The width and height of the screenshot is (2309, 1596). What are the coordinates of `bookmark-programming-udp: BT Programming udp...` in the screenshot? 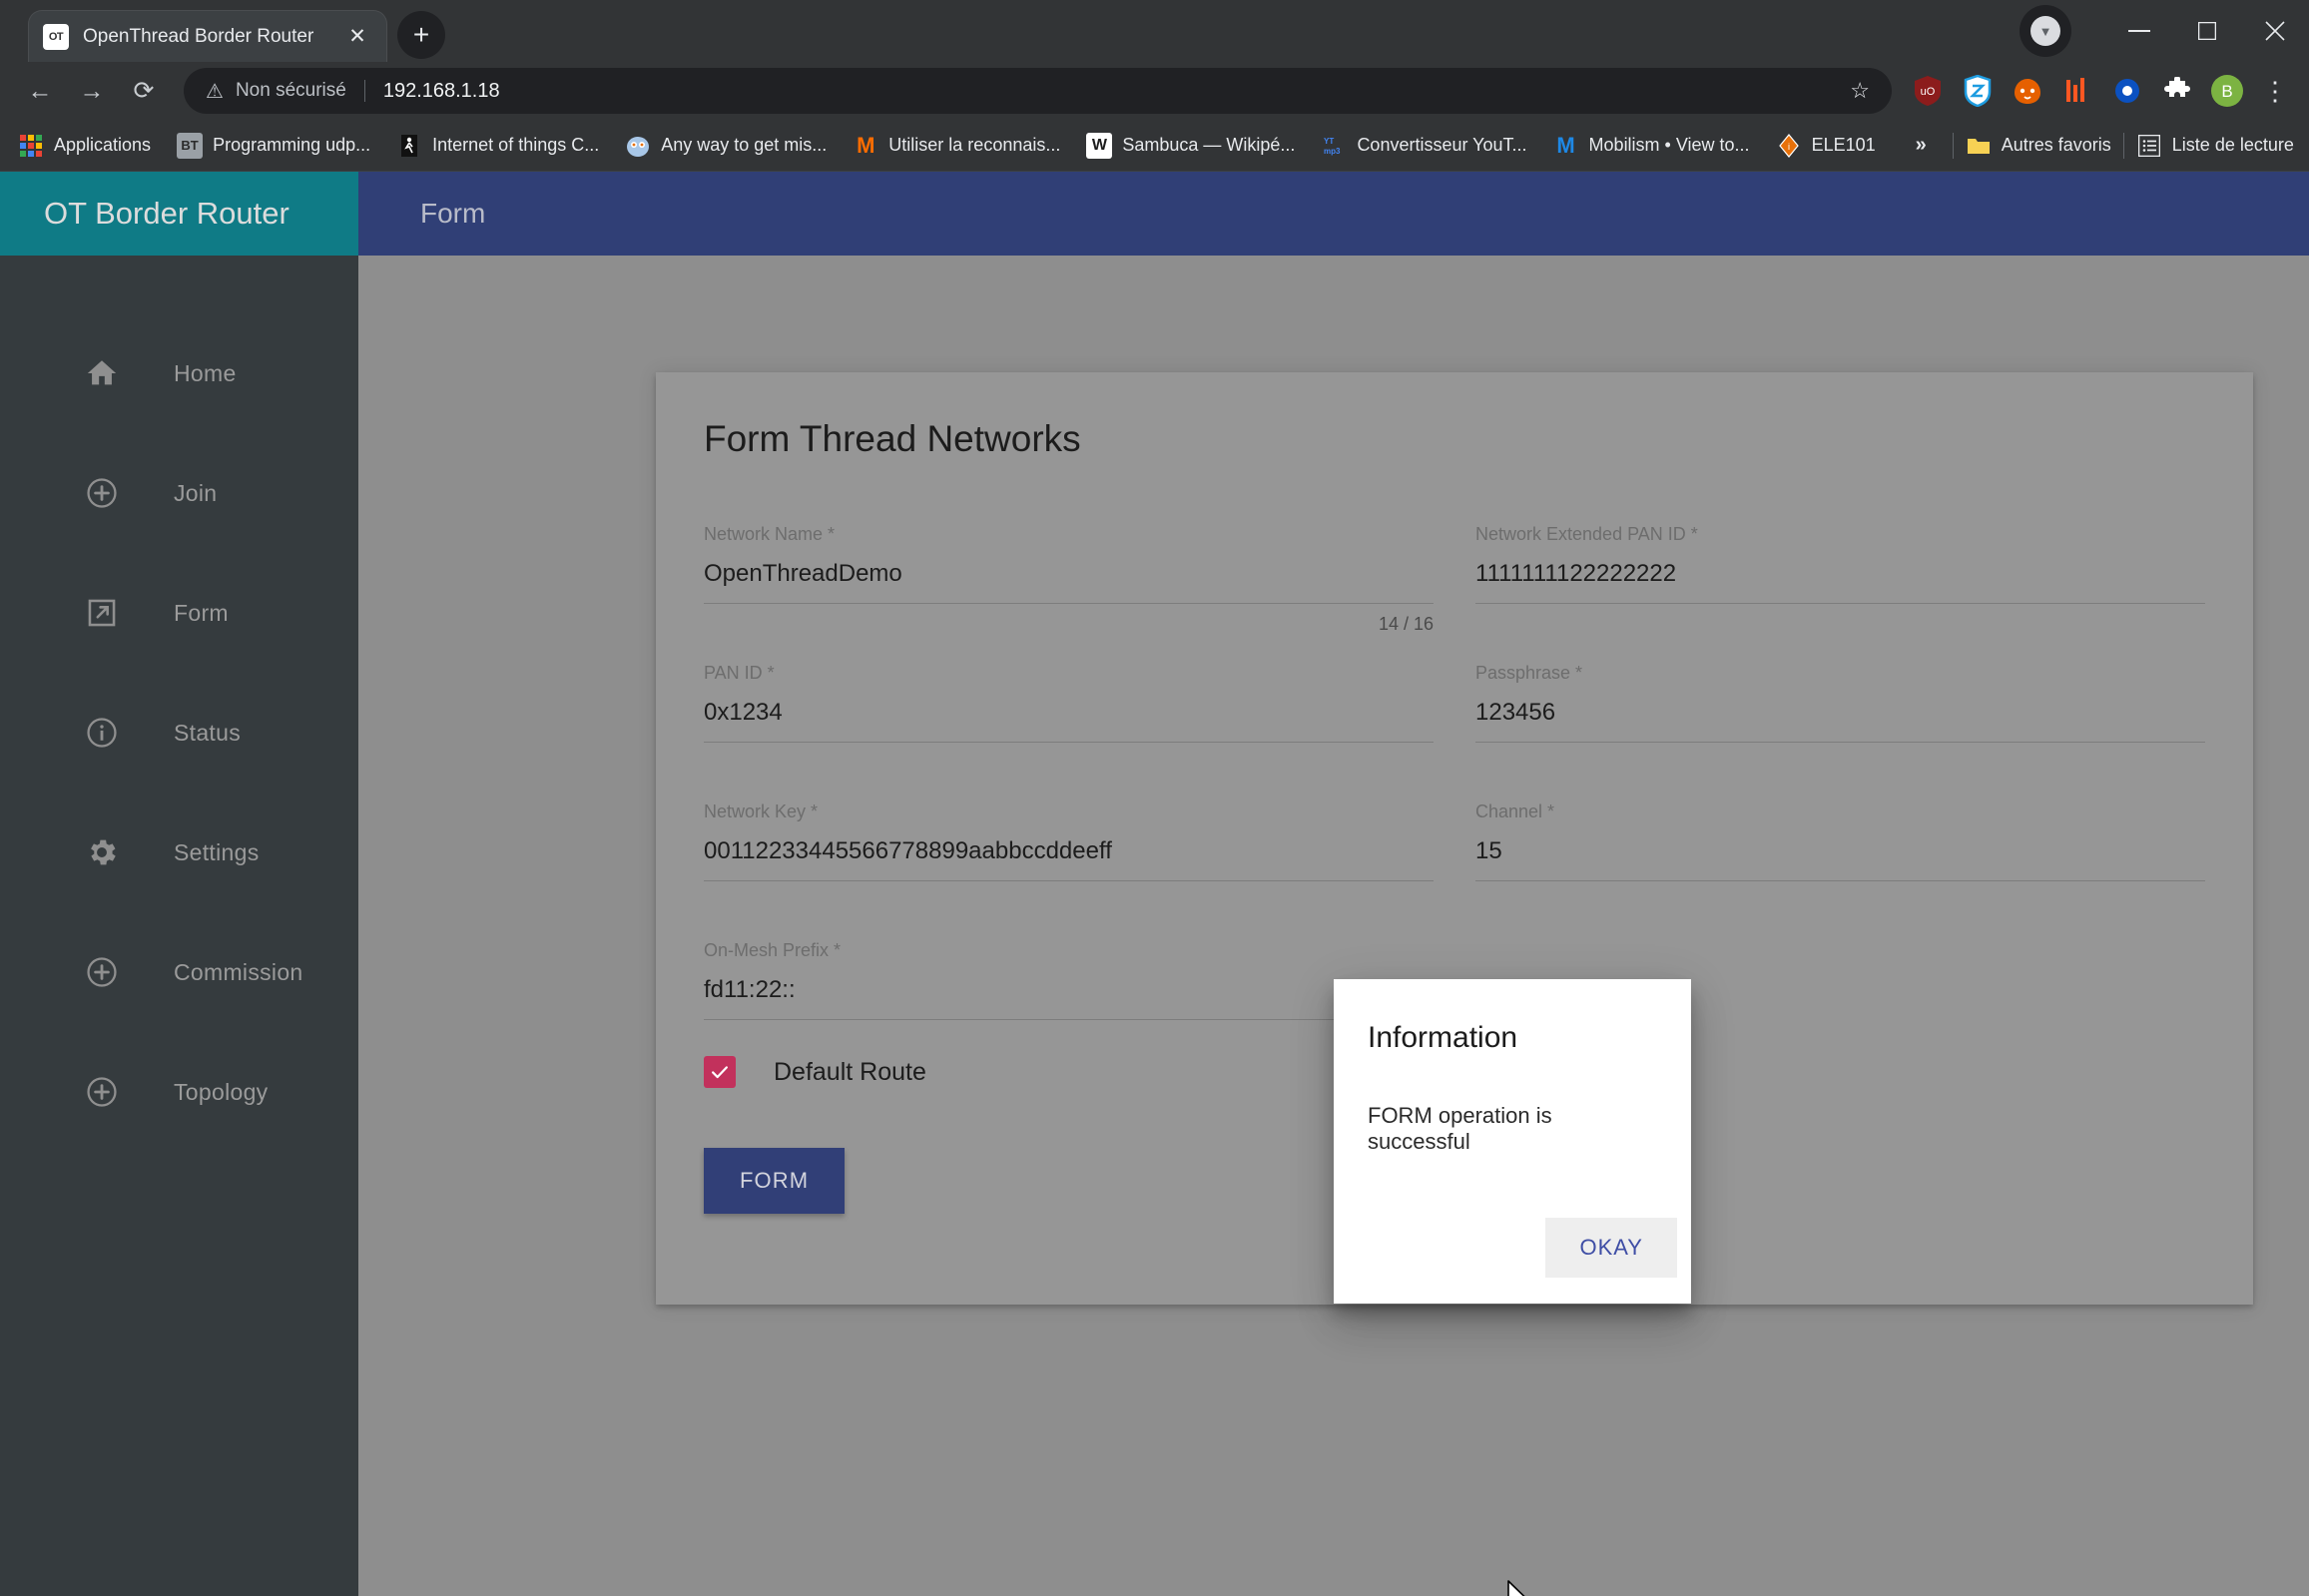 It's located at (274, 145).